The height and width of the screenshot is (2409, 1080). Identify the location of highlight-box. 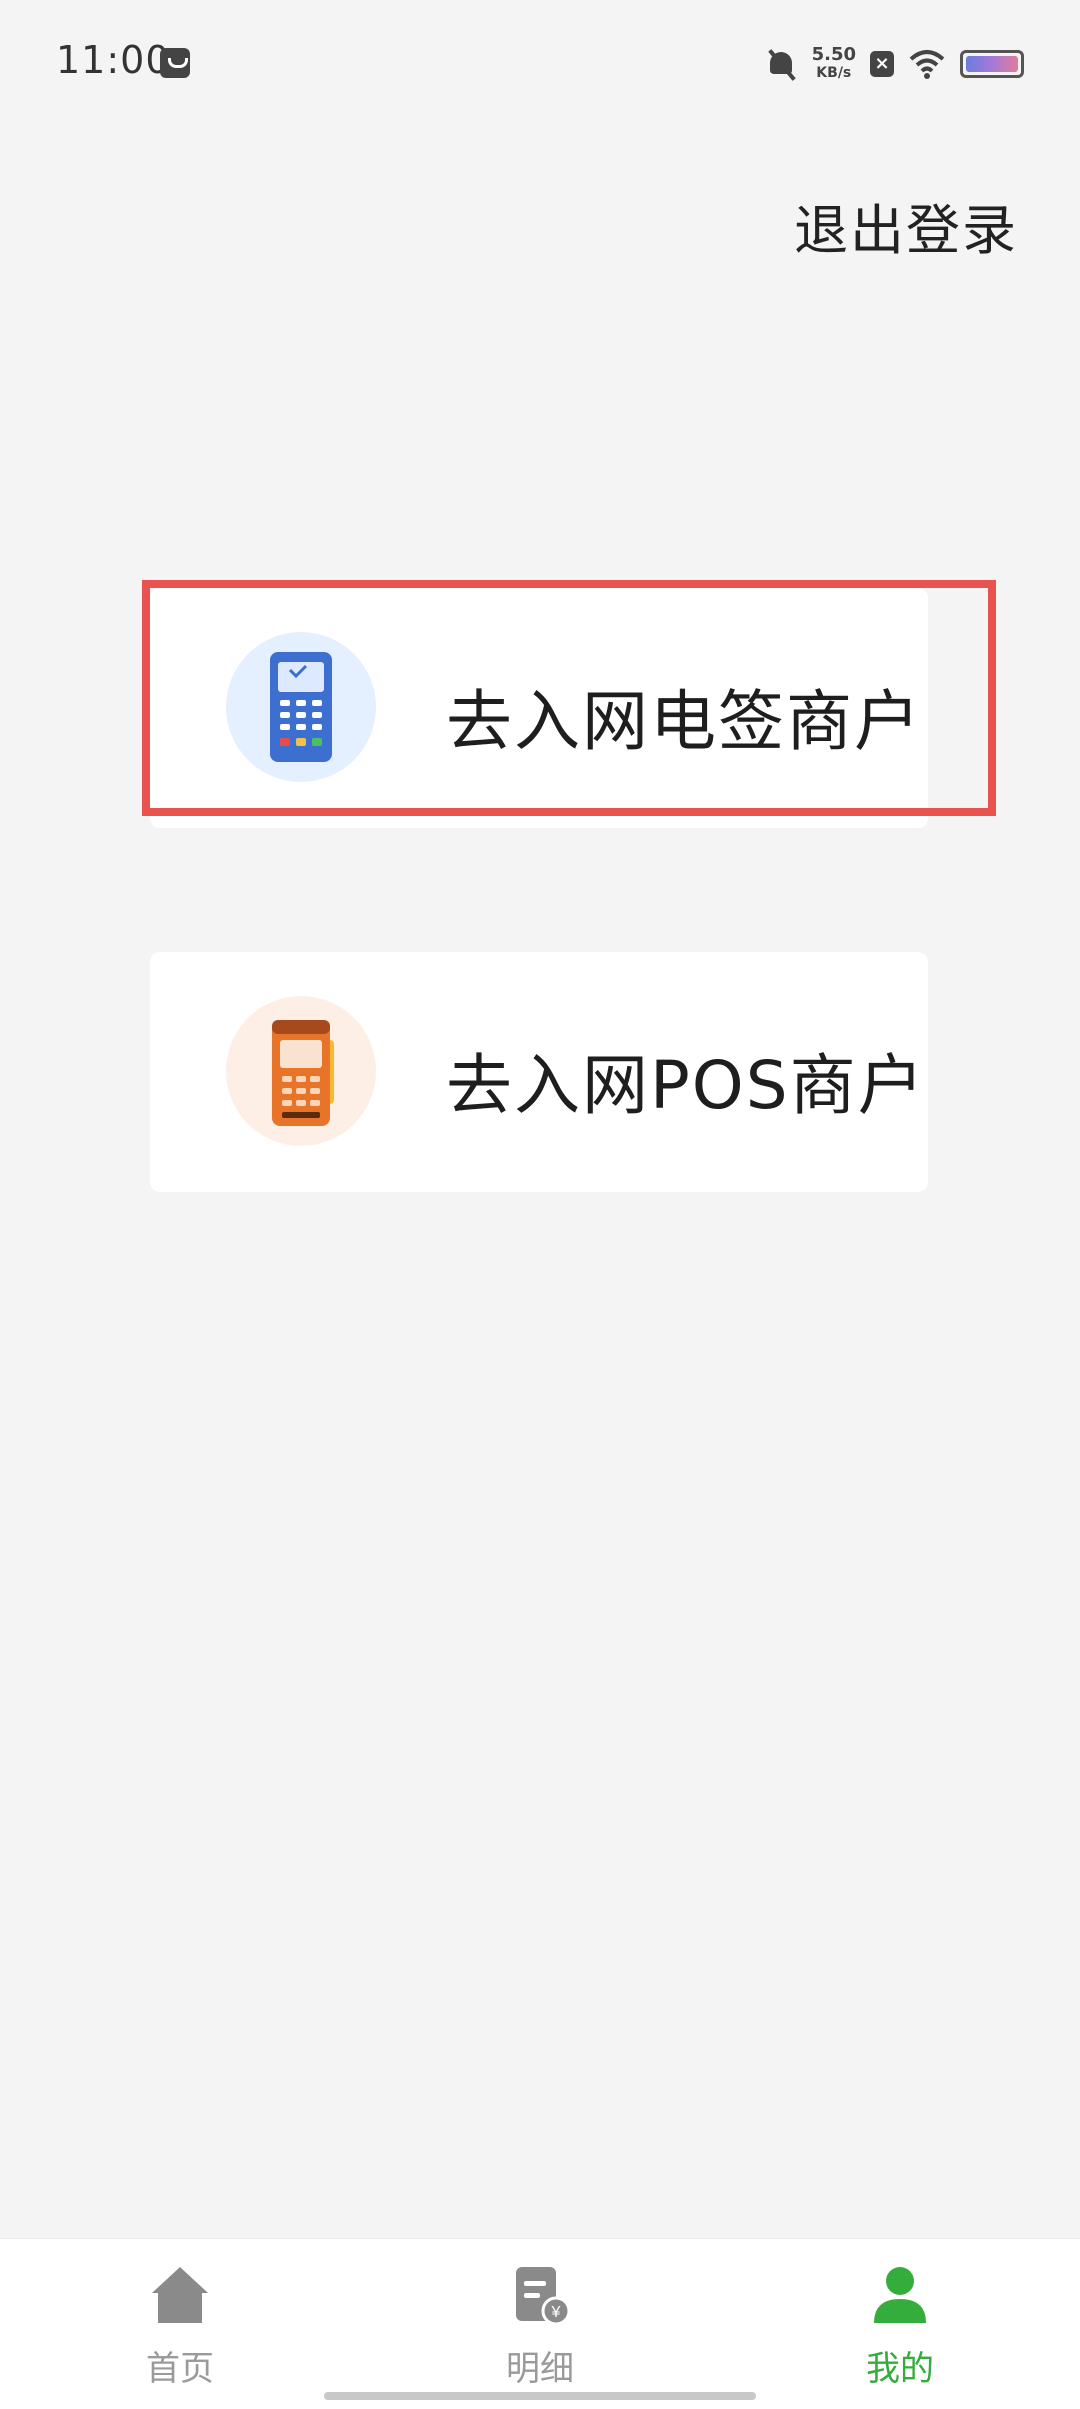
(569, 698).